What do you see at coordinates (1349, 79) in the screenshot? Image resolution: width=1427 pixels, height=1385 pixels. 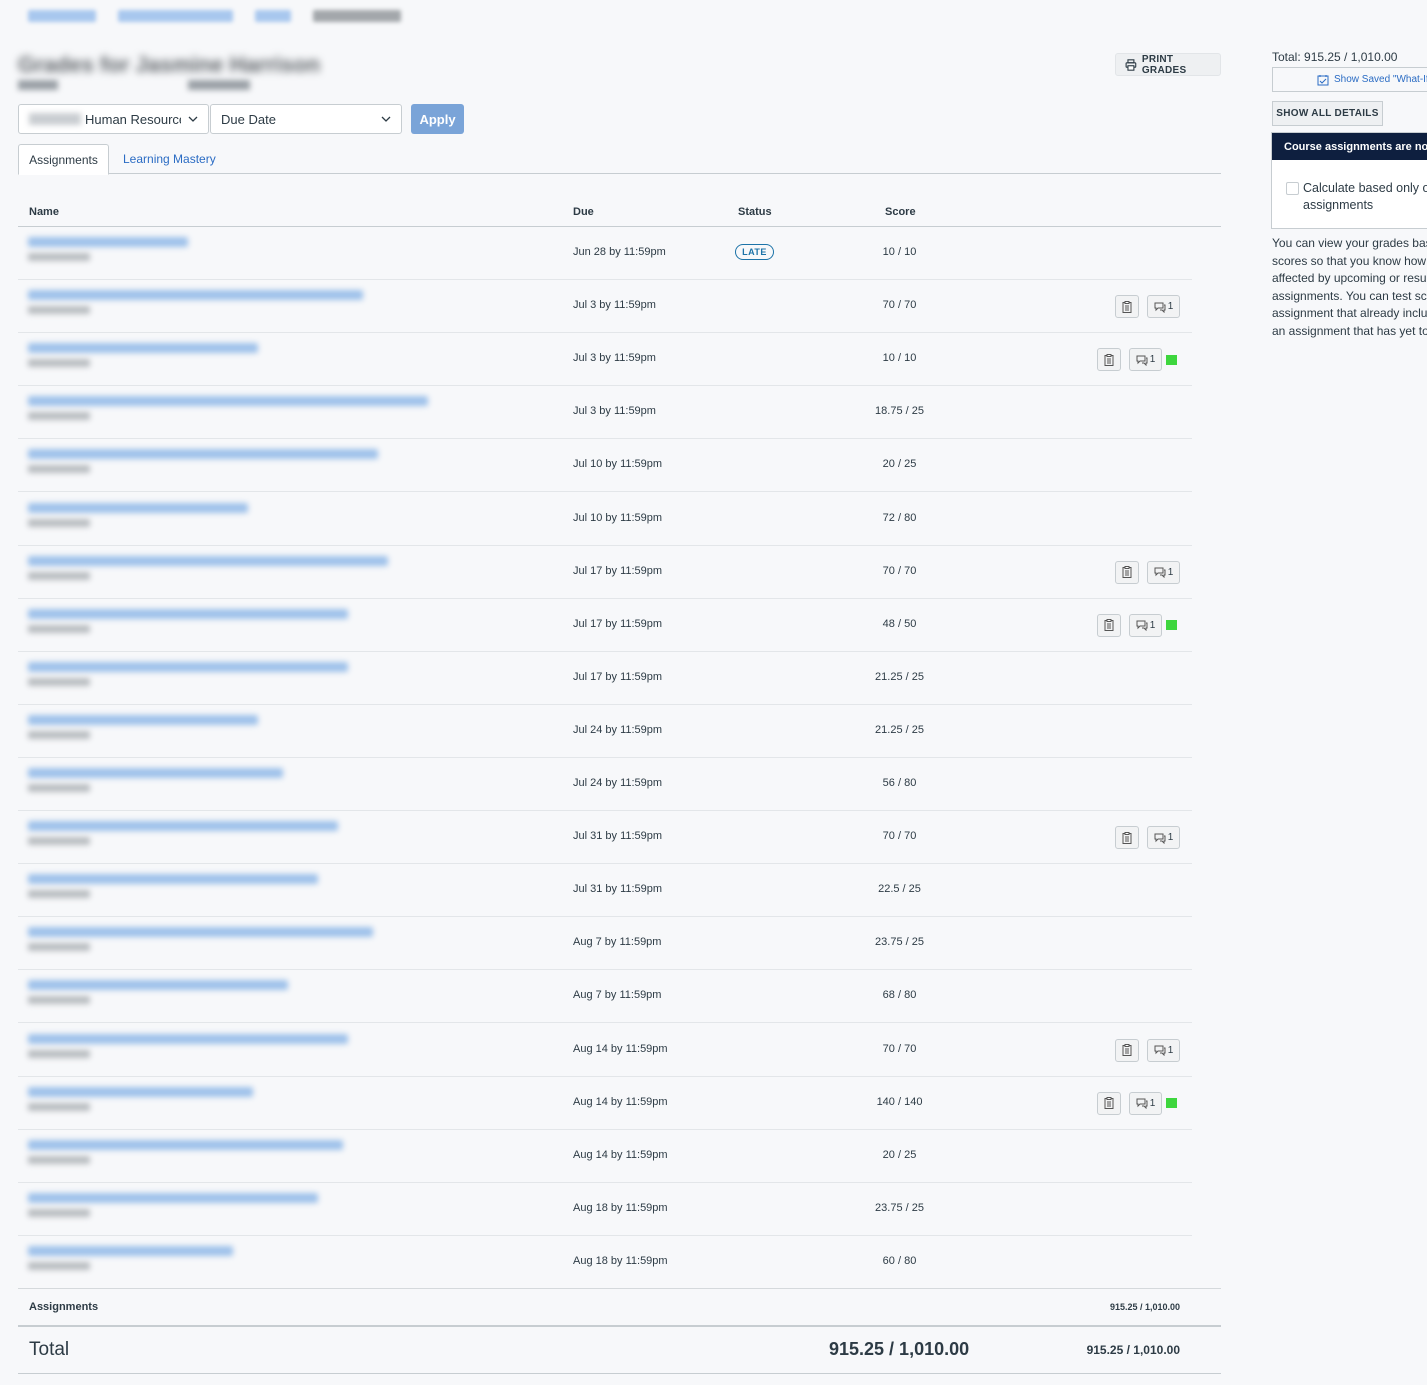 I see `show-saved-whatif-button: Show Saved "What-If"` at bounding box center [1349, 79].